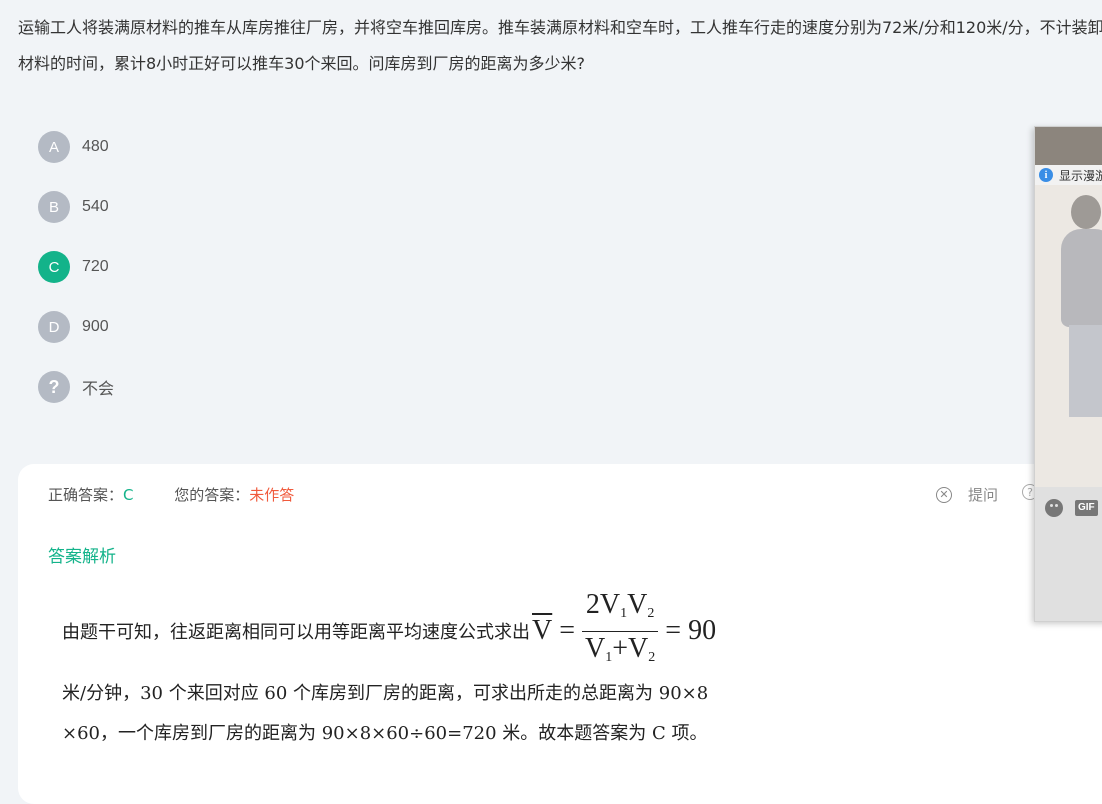  Describe the element at coordinates (983, 495) in the screenshot. I see `ask-label: 提问` at that location.